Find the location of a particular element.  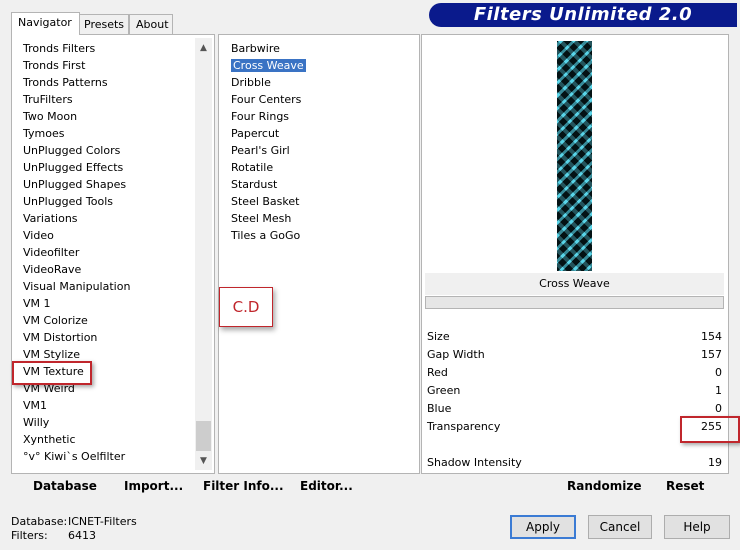

category-item: Variations is located at coordinates (75, 218).